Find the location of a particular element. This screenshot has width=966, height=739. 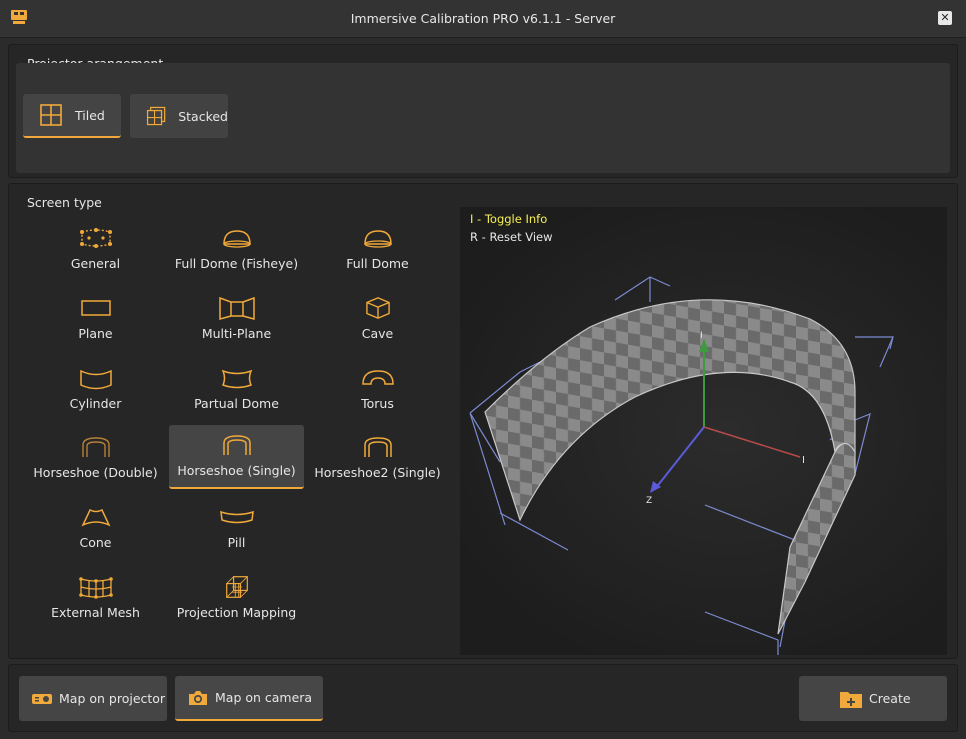

projection-mapping-icon is located at coordinates (236, 587).